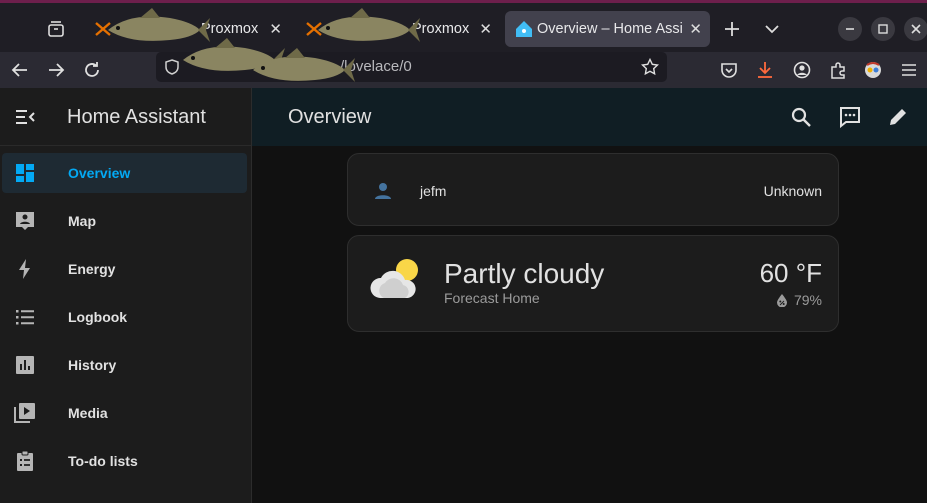 This screenshot has height=503, width=927. I want to click on sidebar-item-map: Map, so click(124, 221).